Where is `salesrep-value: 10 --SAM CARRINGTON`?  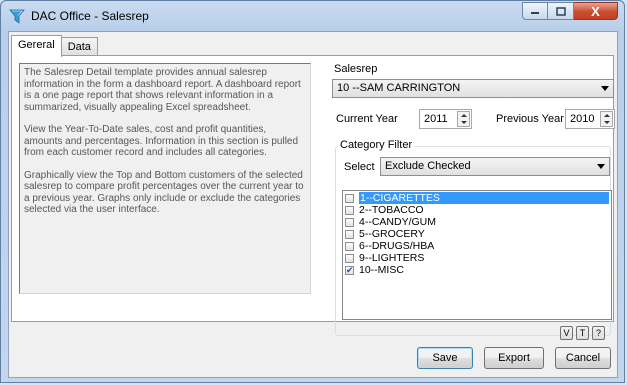 salesrep-value: 10 --SAM CARRINGTON is located at coordinates (399, 88).